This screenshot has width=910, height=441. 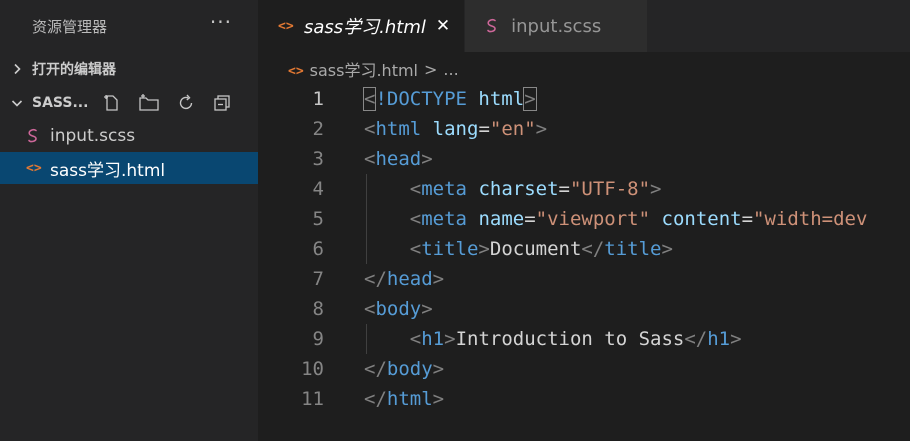 I want to click on code-text: </html>, so click(x=404, y=399).